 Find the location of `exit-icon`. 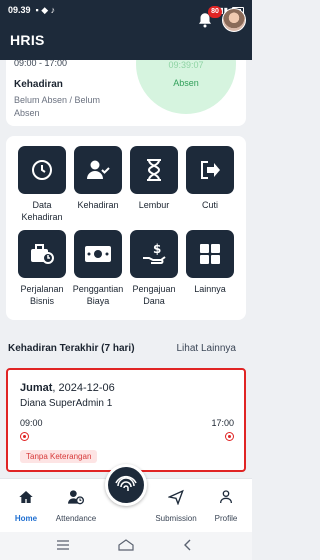

exit-icon is located at coordinates (210, 170).